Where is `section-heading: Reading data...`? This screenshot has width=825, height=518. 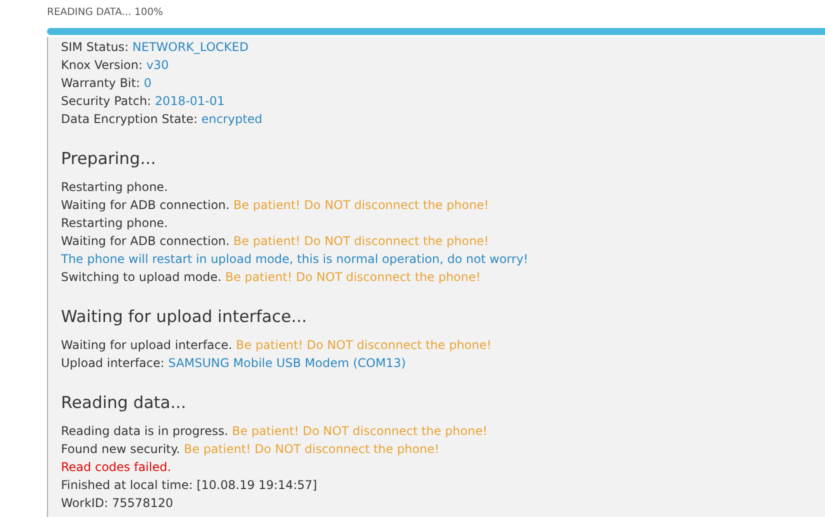 section-heading: Reading data... is located at coordinates (124, 403).